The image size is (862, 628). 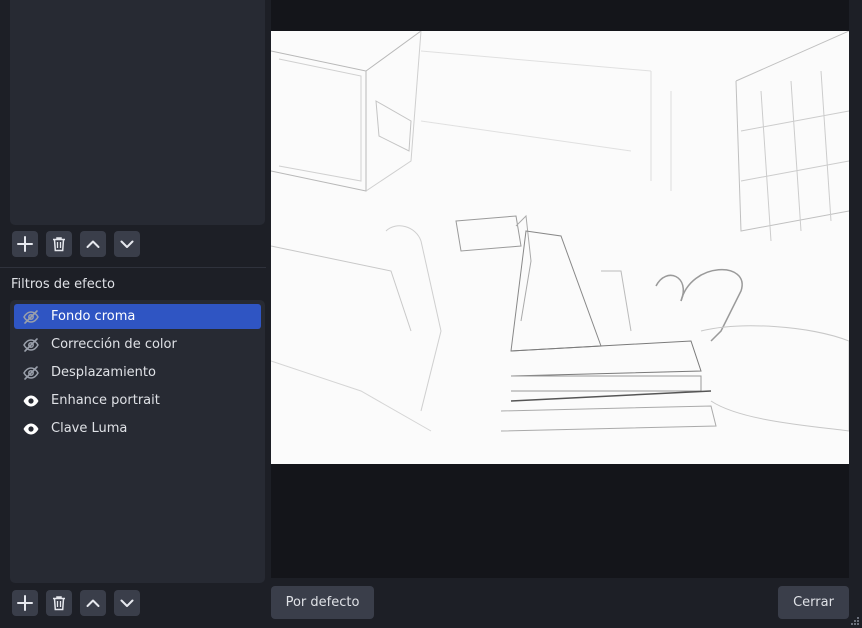 I want to click on audio-video-filters-toolbar, so click(x=76, y=245).